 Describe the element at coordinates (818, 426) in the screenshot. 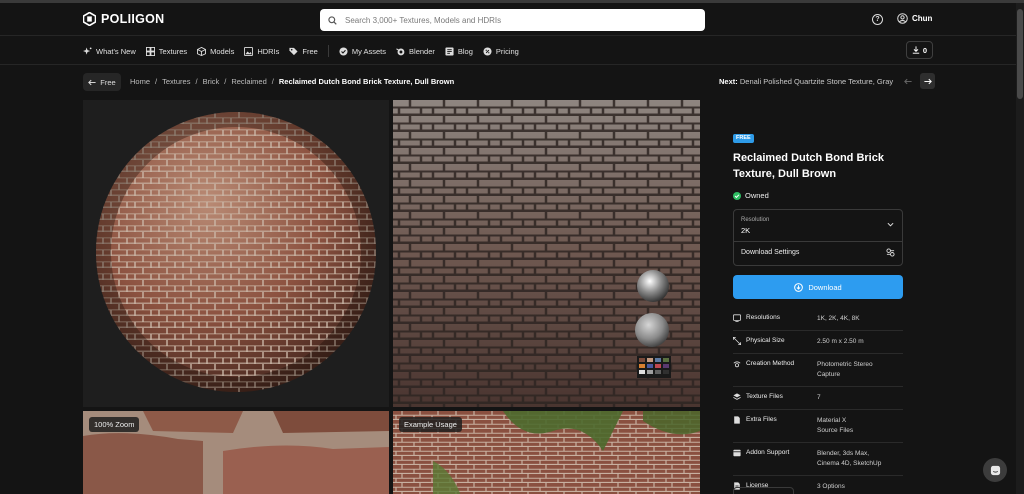

I see `spec-row-extra-files: Extra Files Material X Source Files` at that location.